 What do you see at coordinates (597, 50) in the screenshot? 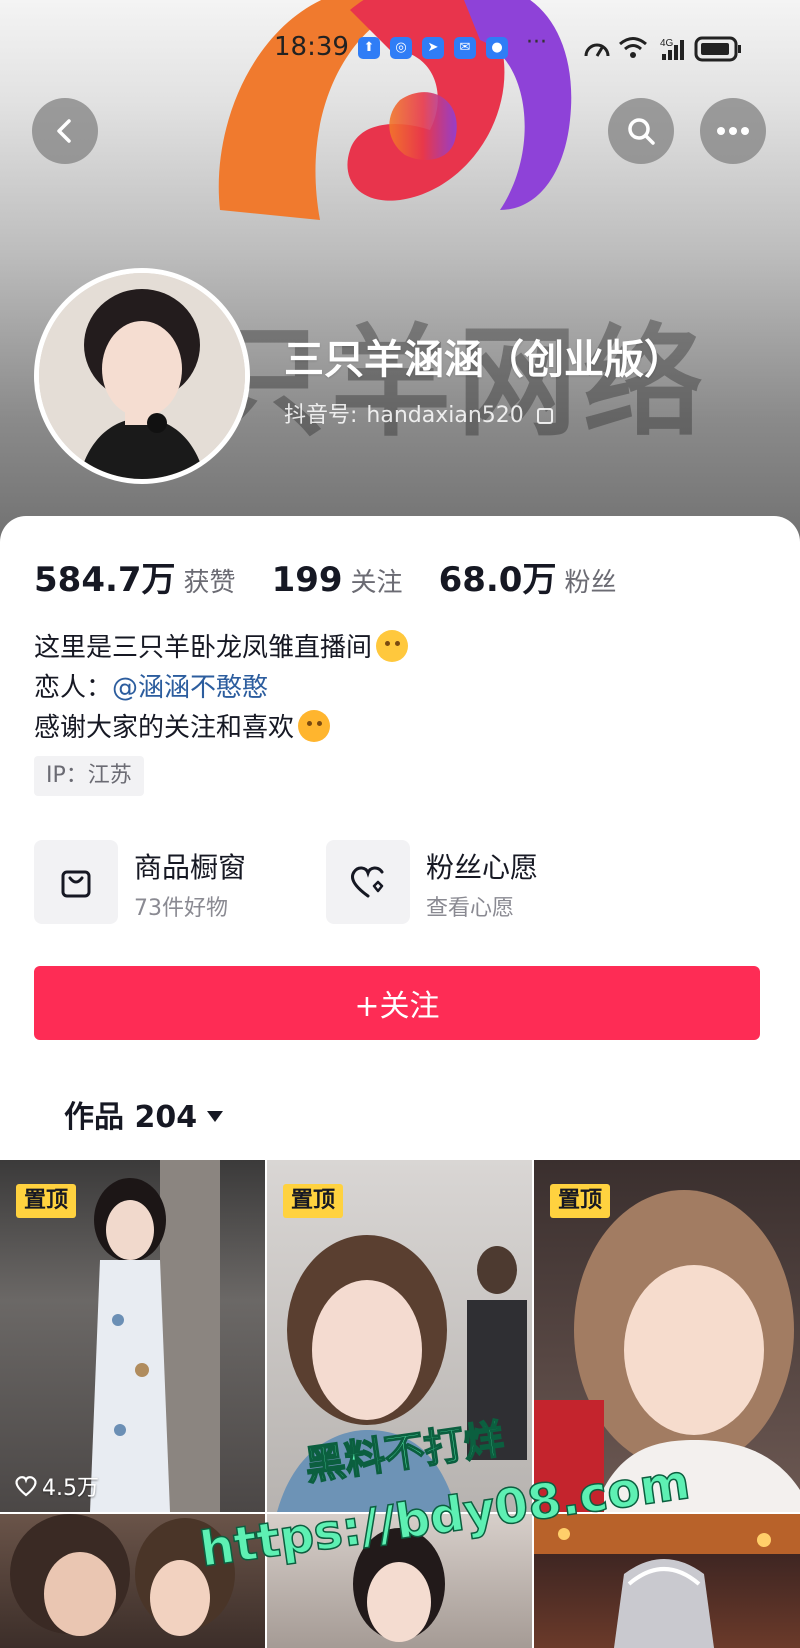
I see `speed-icon` at bounding box center [597, 50].